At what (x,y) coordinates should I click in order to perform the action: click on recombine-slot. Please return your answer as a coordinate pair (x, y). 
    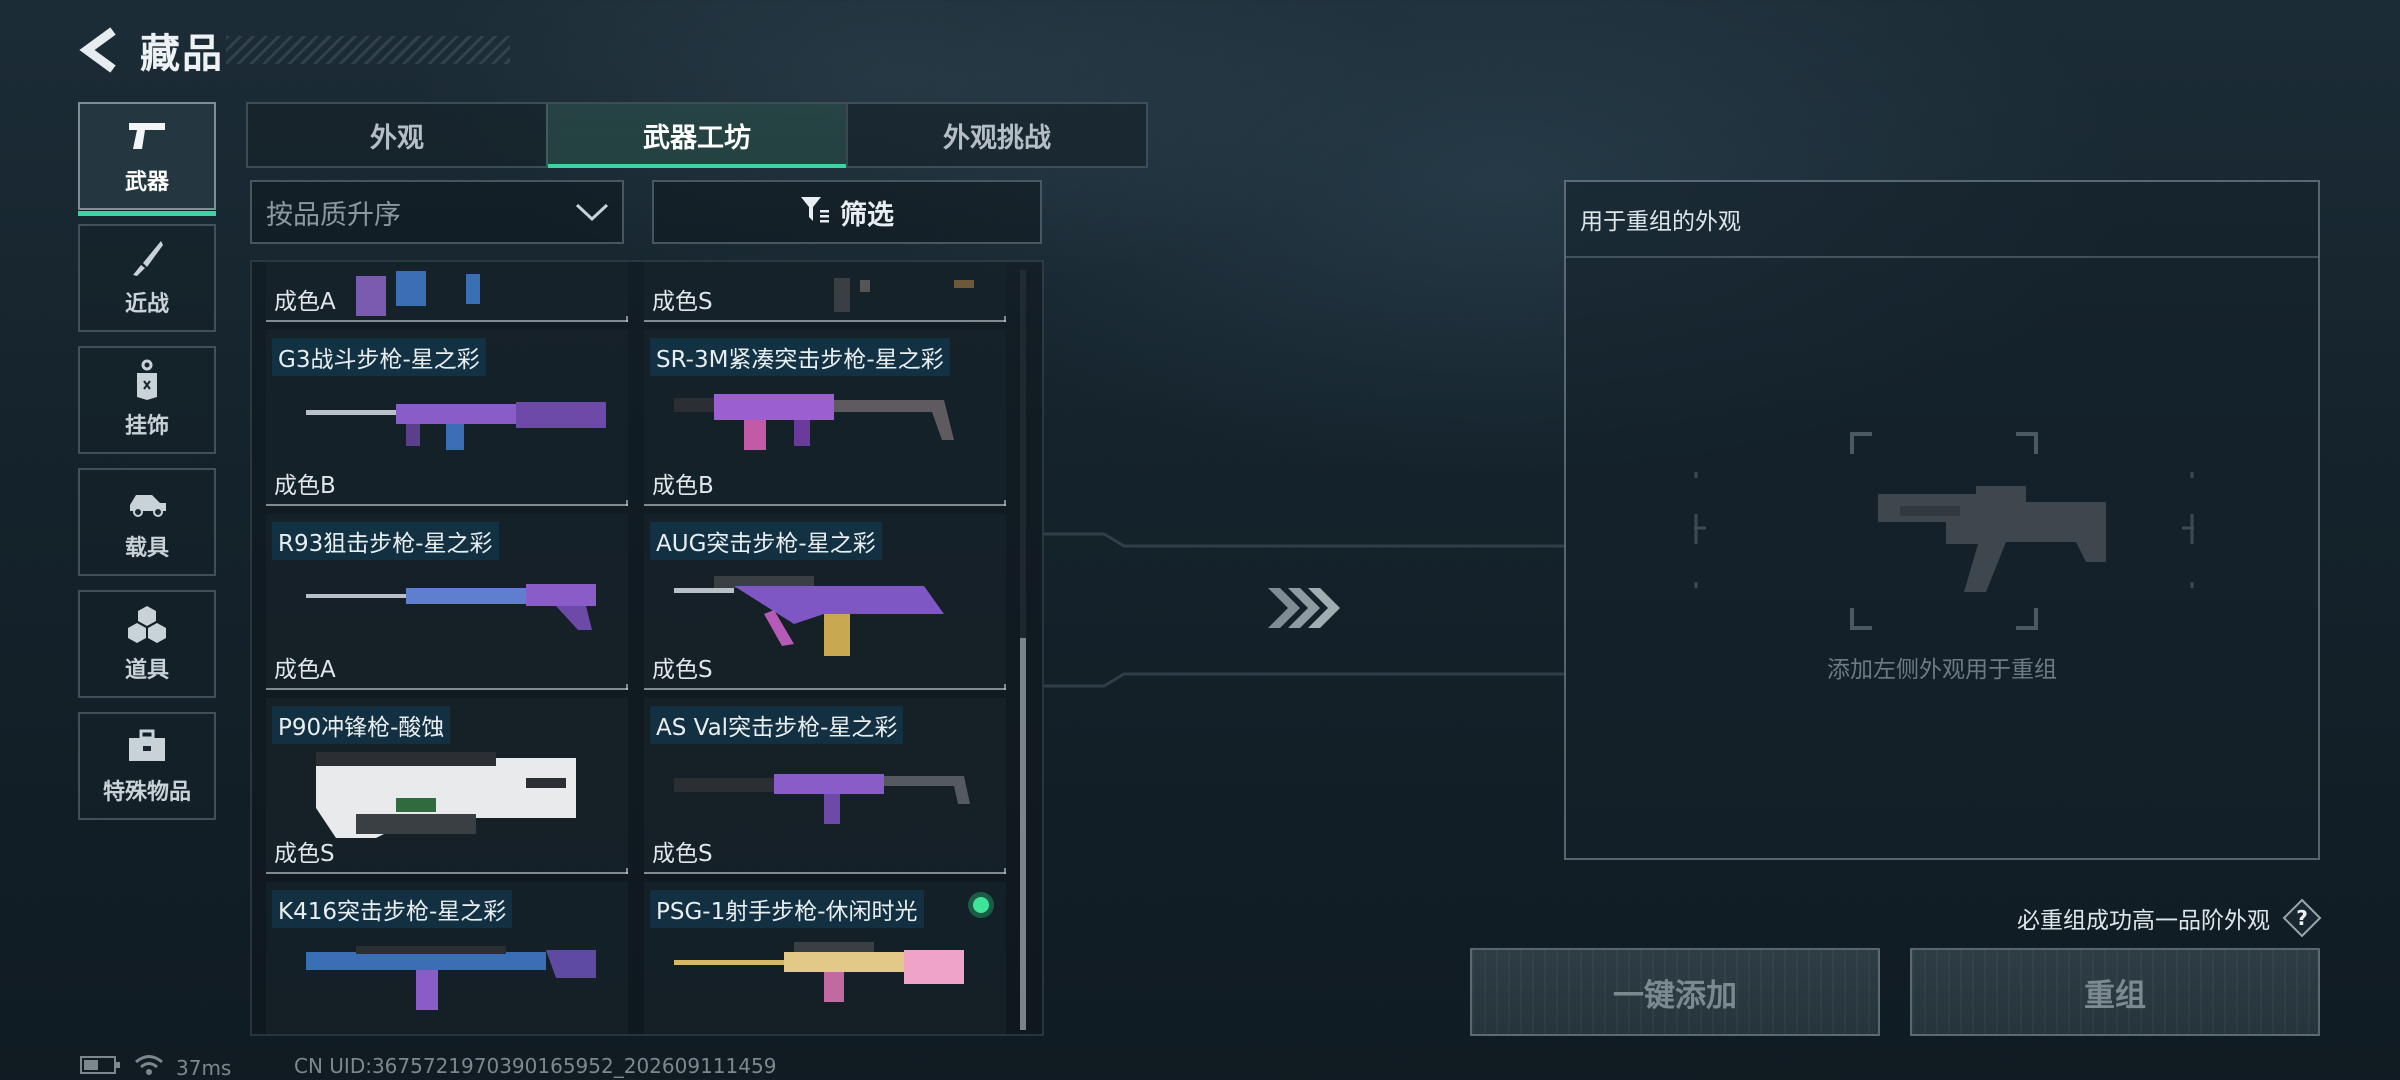
    Looking at the image, I should click on (1944, 532).